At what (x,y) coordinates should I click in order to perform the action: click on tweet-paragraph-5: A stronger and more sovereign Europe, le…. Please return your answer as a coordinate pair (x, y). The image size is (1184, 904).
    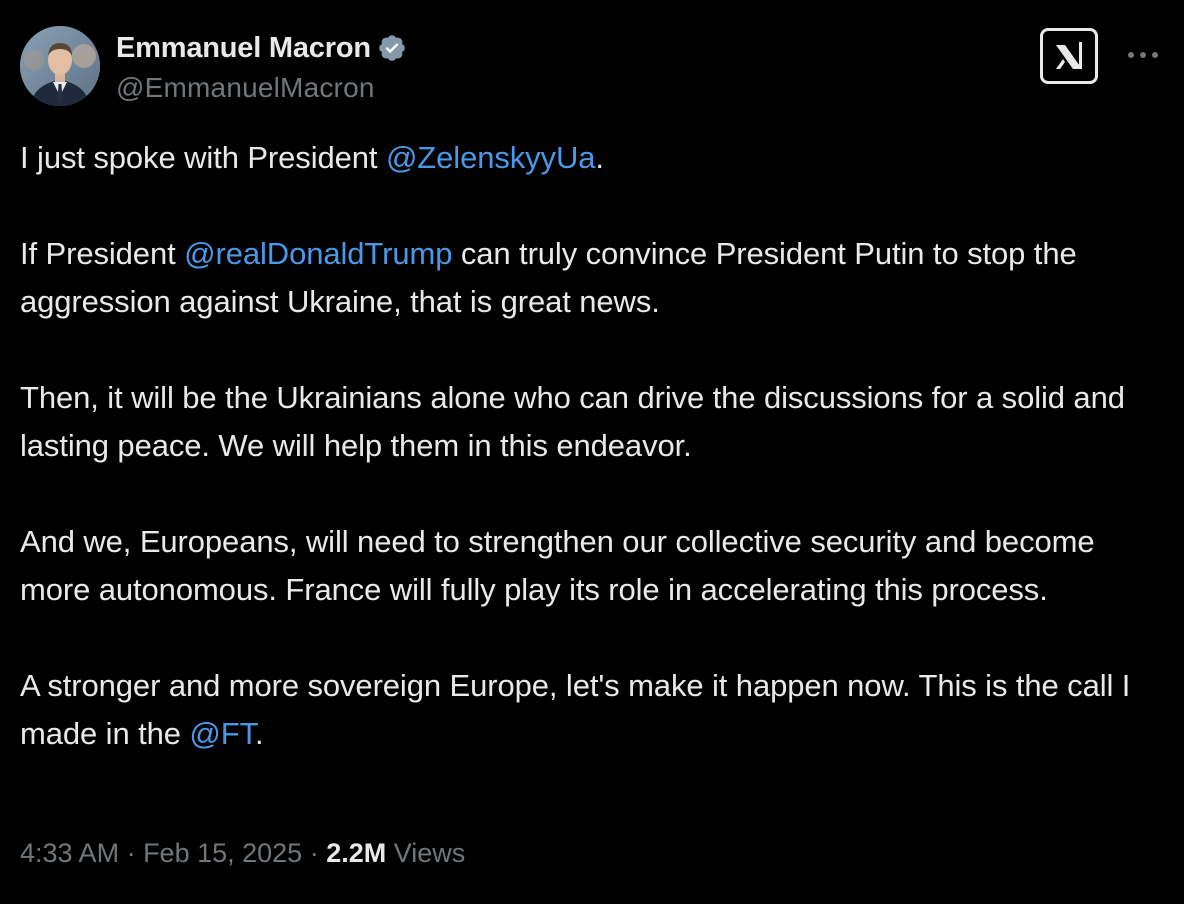
    Looking at the image, I should click on (590, 710).